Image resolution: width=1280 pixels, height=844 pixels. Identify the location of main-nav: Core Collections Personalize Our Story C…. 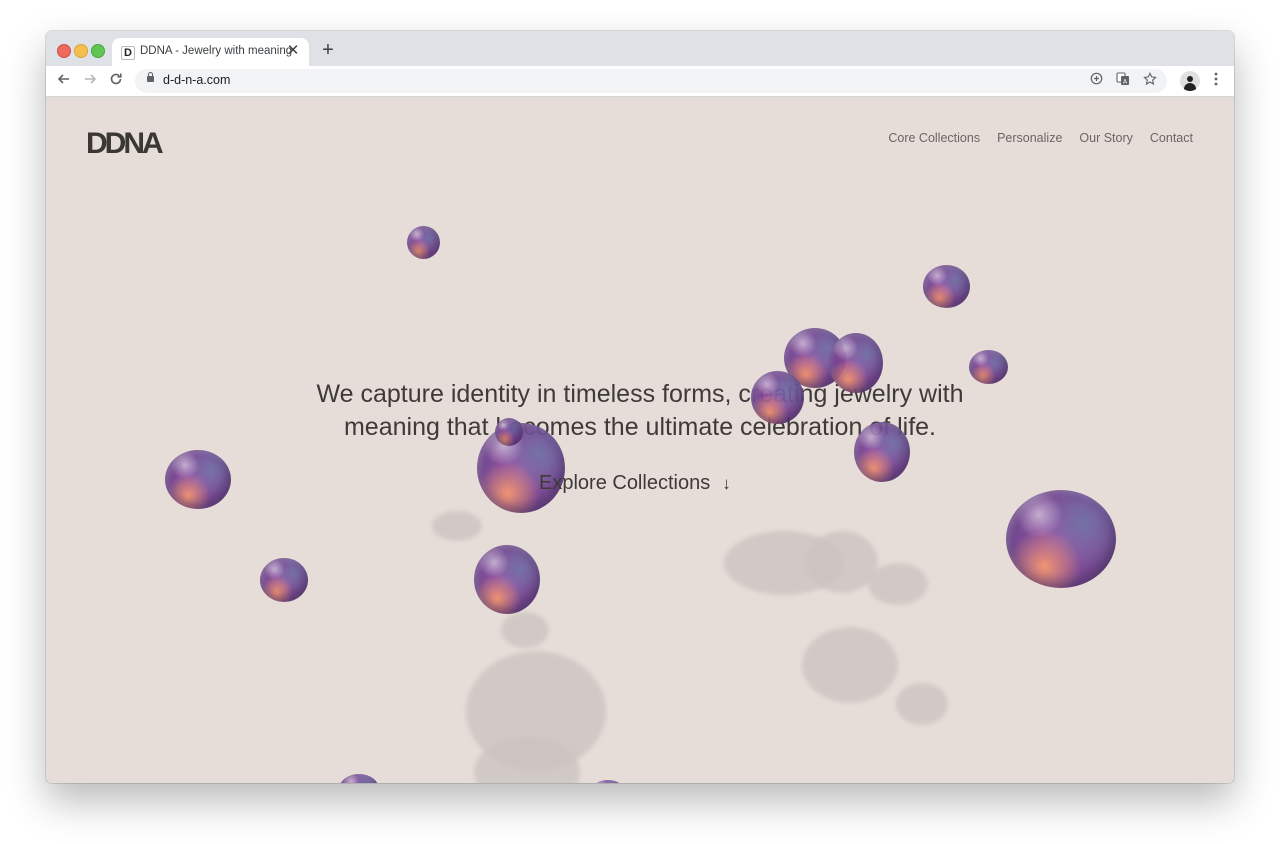
(1040, 138).